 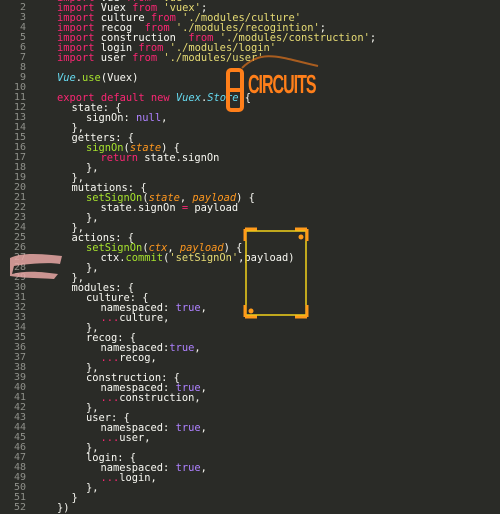 What do you see at coordinates (250, 398) in the screenshot?
I see `code-line: 41 ...construction,` at bounding box center [250, 398].